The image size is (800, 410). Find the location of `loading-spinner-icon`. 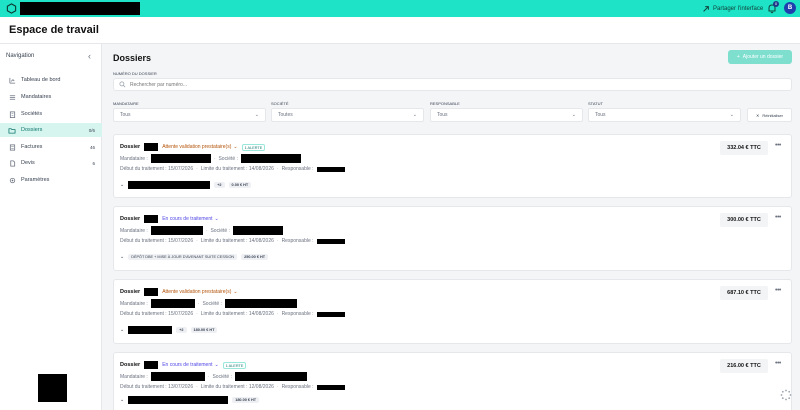

loading-spinner-icon is located at coordinates (786, 395).